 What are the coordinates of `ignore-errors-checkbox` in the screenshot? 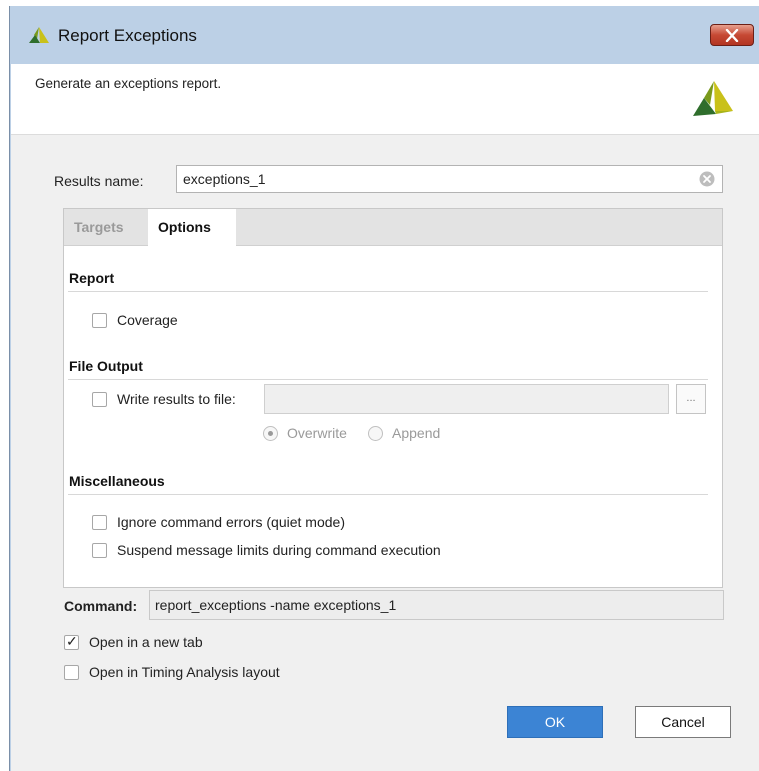 It's located at (99, 522).